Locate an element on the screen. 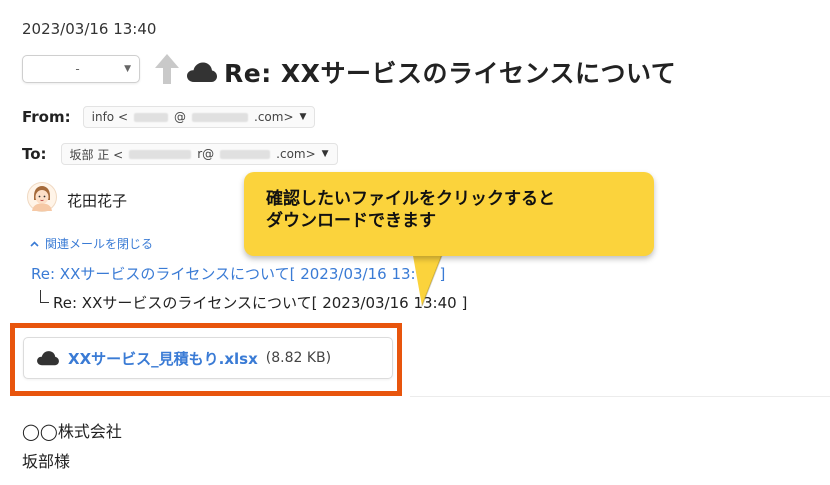  from-address-prefix: info < is located at coordinates (109, 117).